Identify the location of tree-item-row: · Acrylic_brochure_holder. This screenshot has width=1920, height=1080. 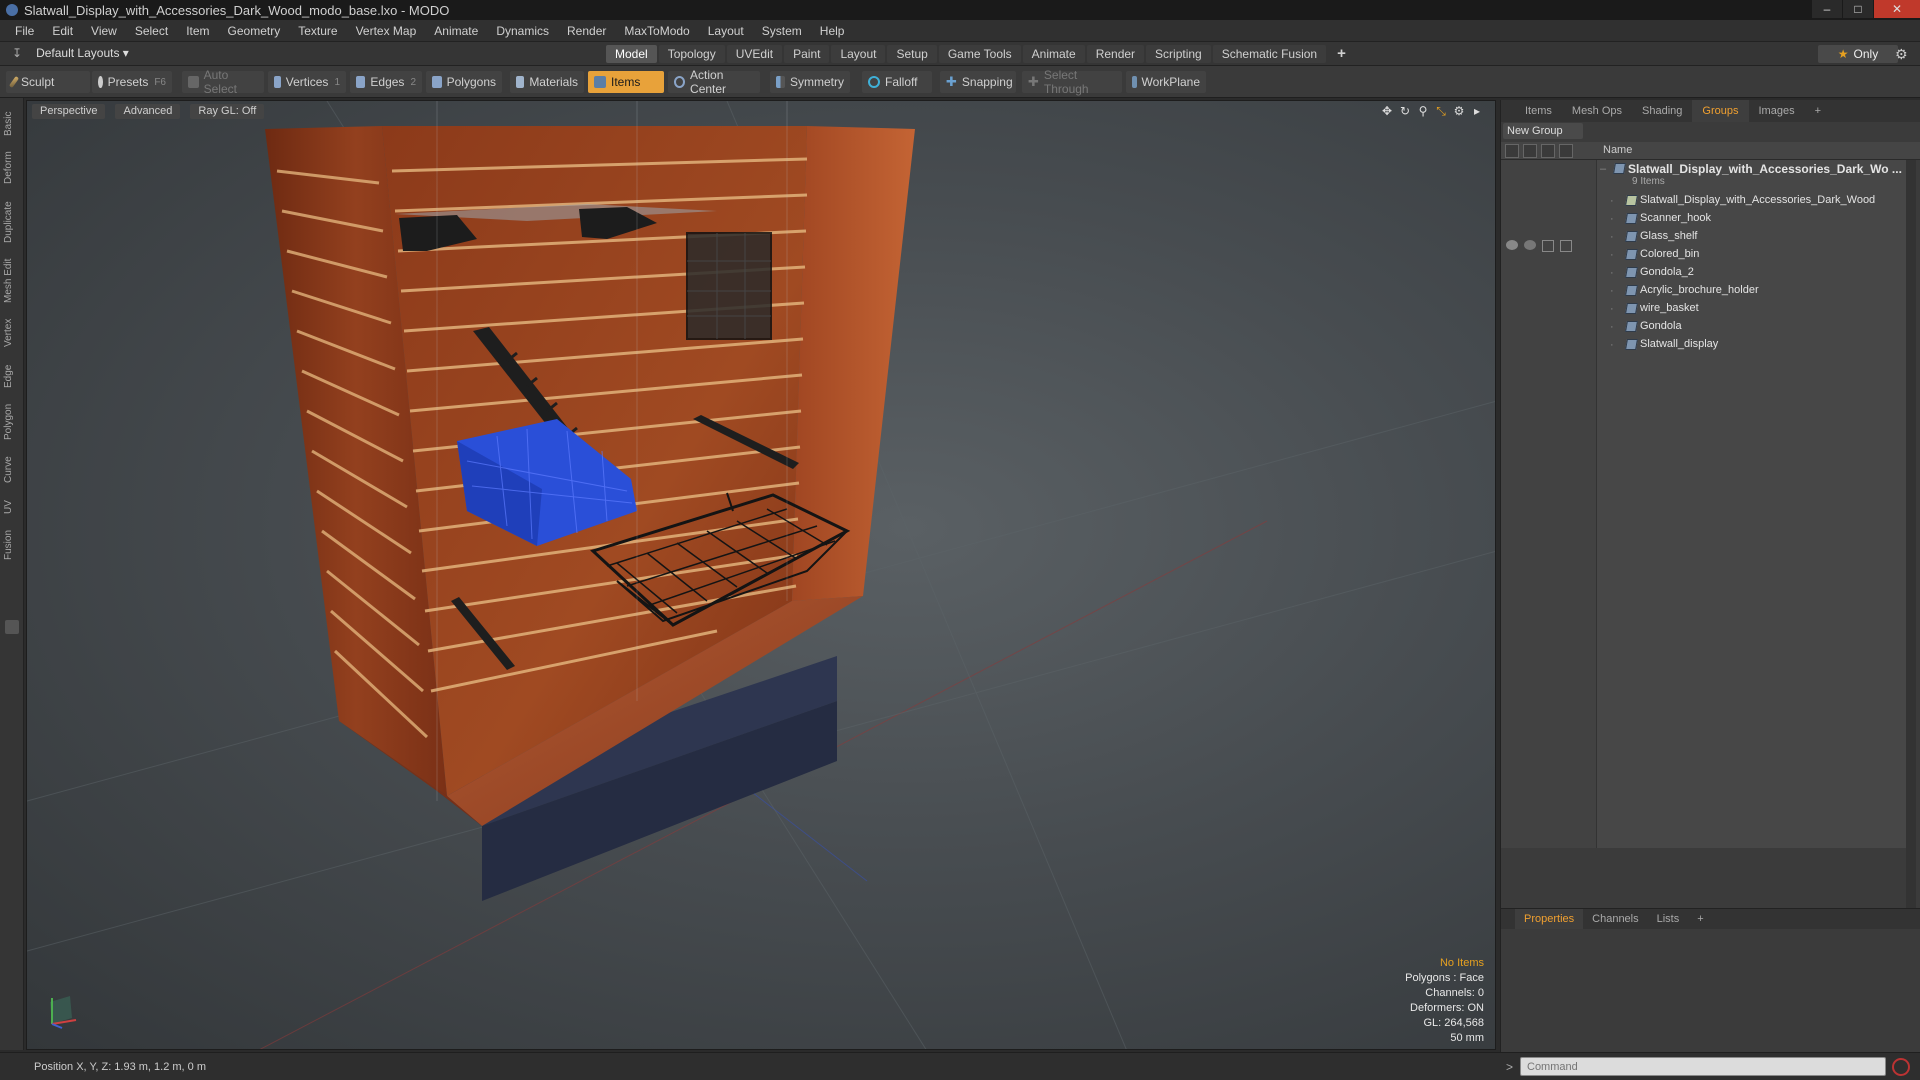
(1765, 291).